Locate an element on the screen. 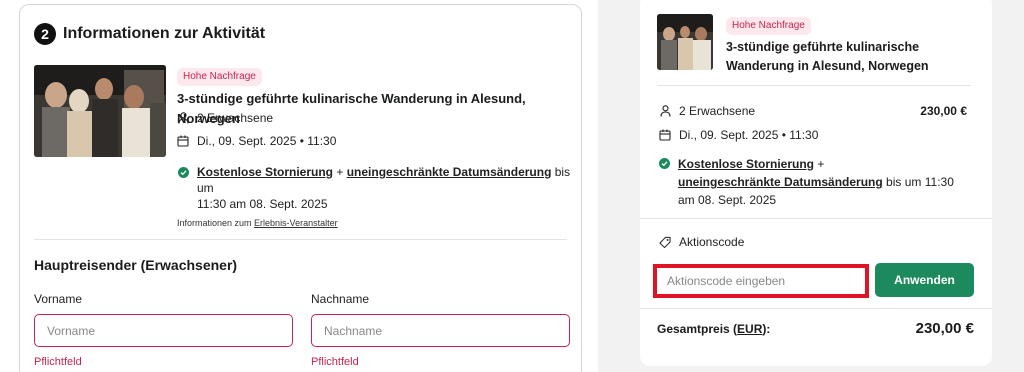 The height and width of the screenshot is (372, 1024). first-name-required: Pflichtfeld is located at coordinates (58, 362).